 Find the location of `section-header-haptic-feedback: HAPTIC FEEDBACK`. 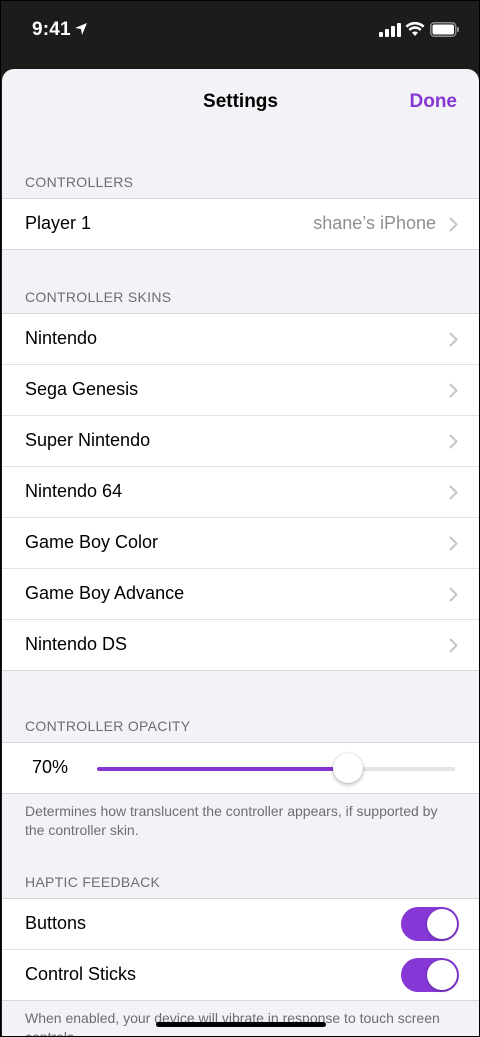

section-header-haptic-feedback: HAPTIC FEEDBACK is located at coordinates (81, 882).